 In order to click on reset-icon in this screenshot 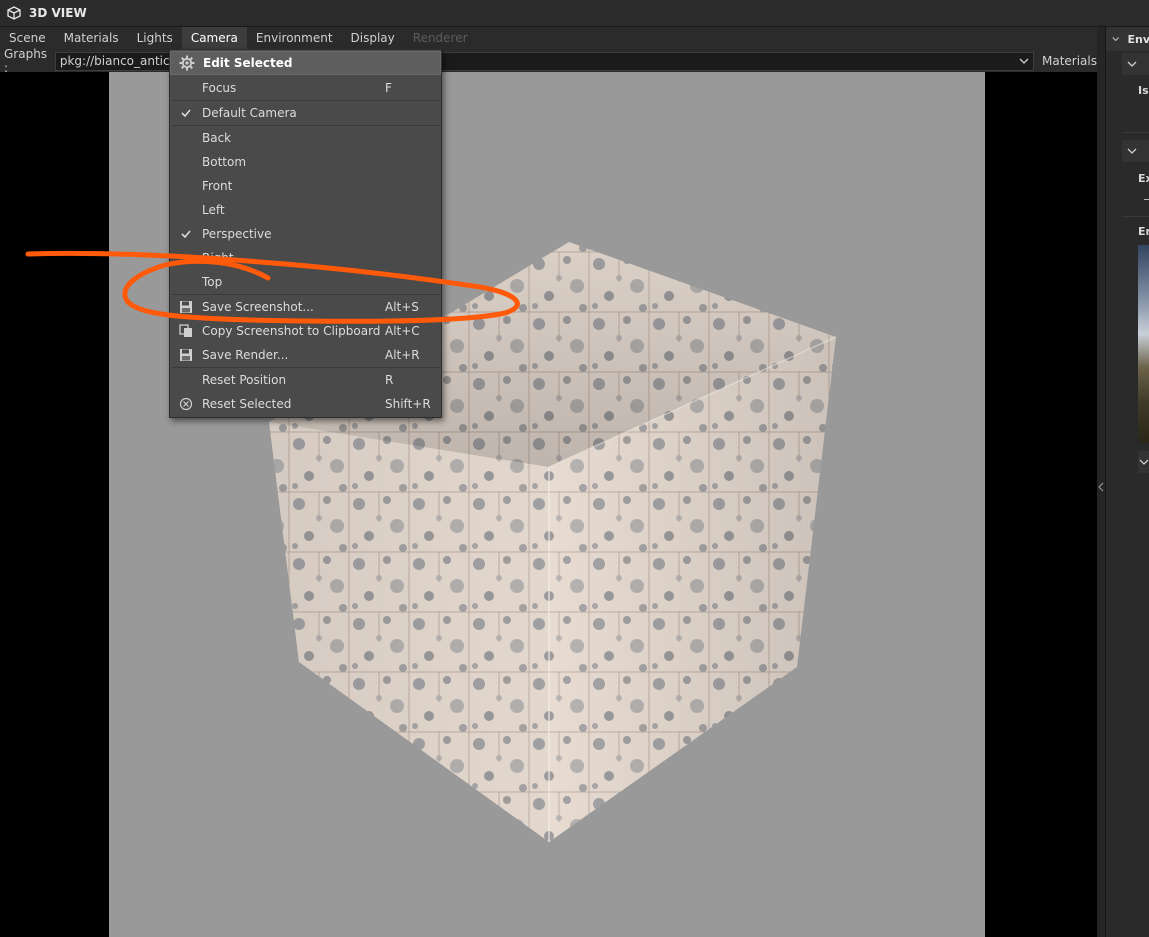, I will do `click(186, 404)`.